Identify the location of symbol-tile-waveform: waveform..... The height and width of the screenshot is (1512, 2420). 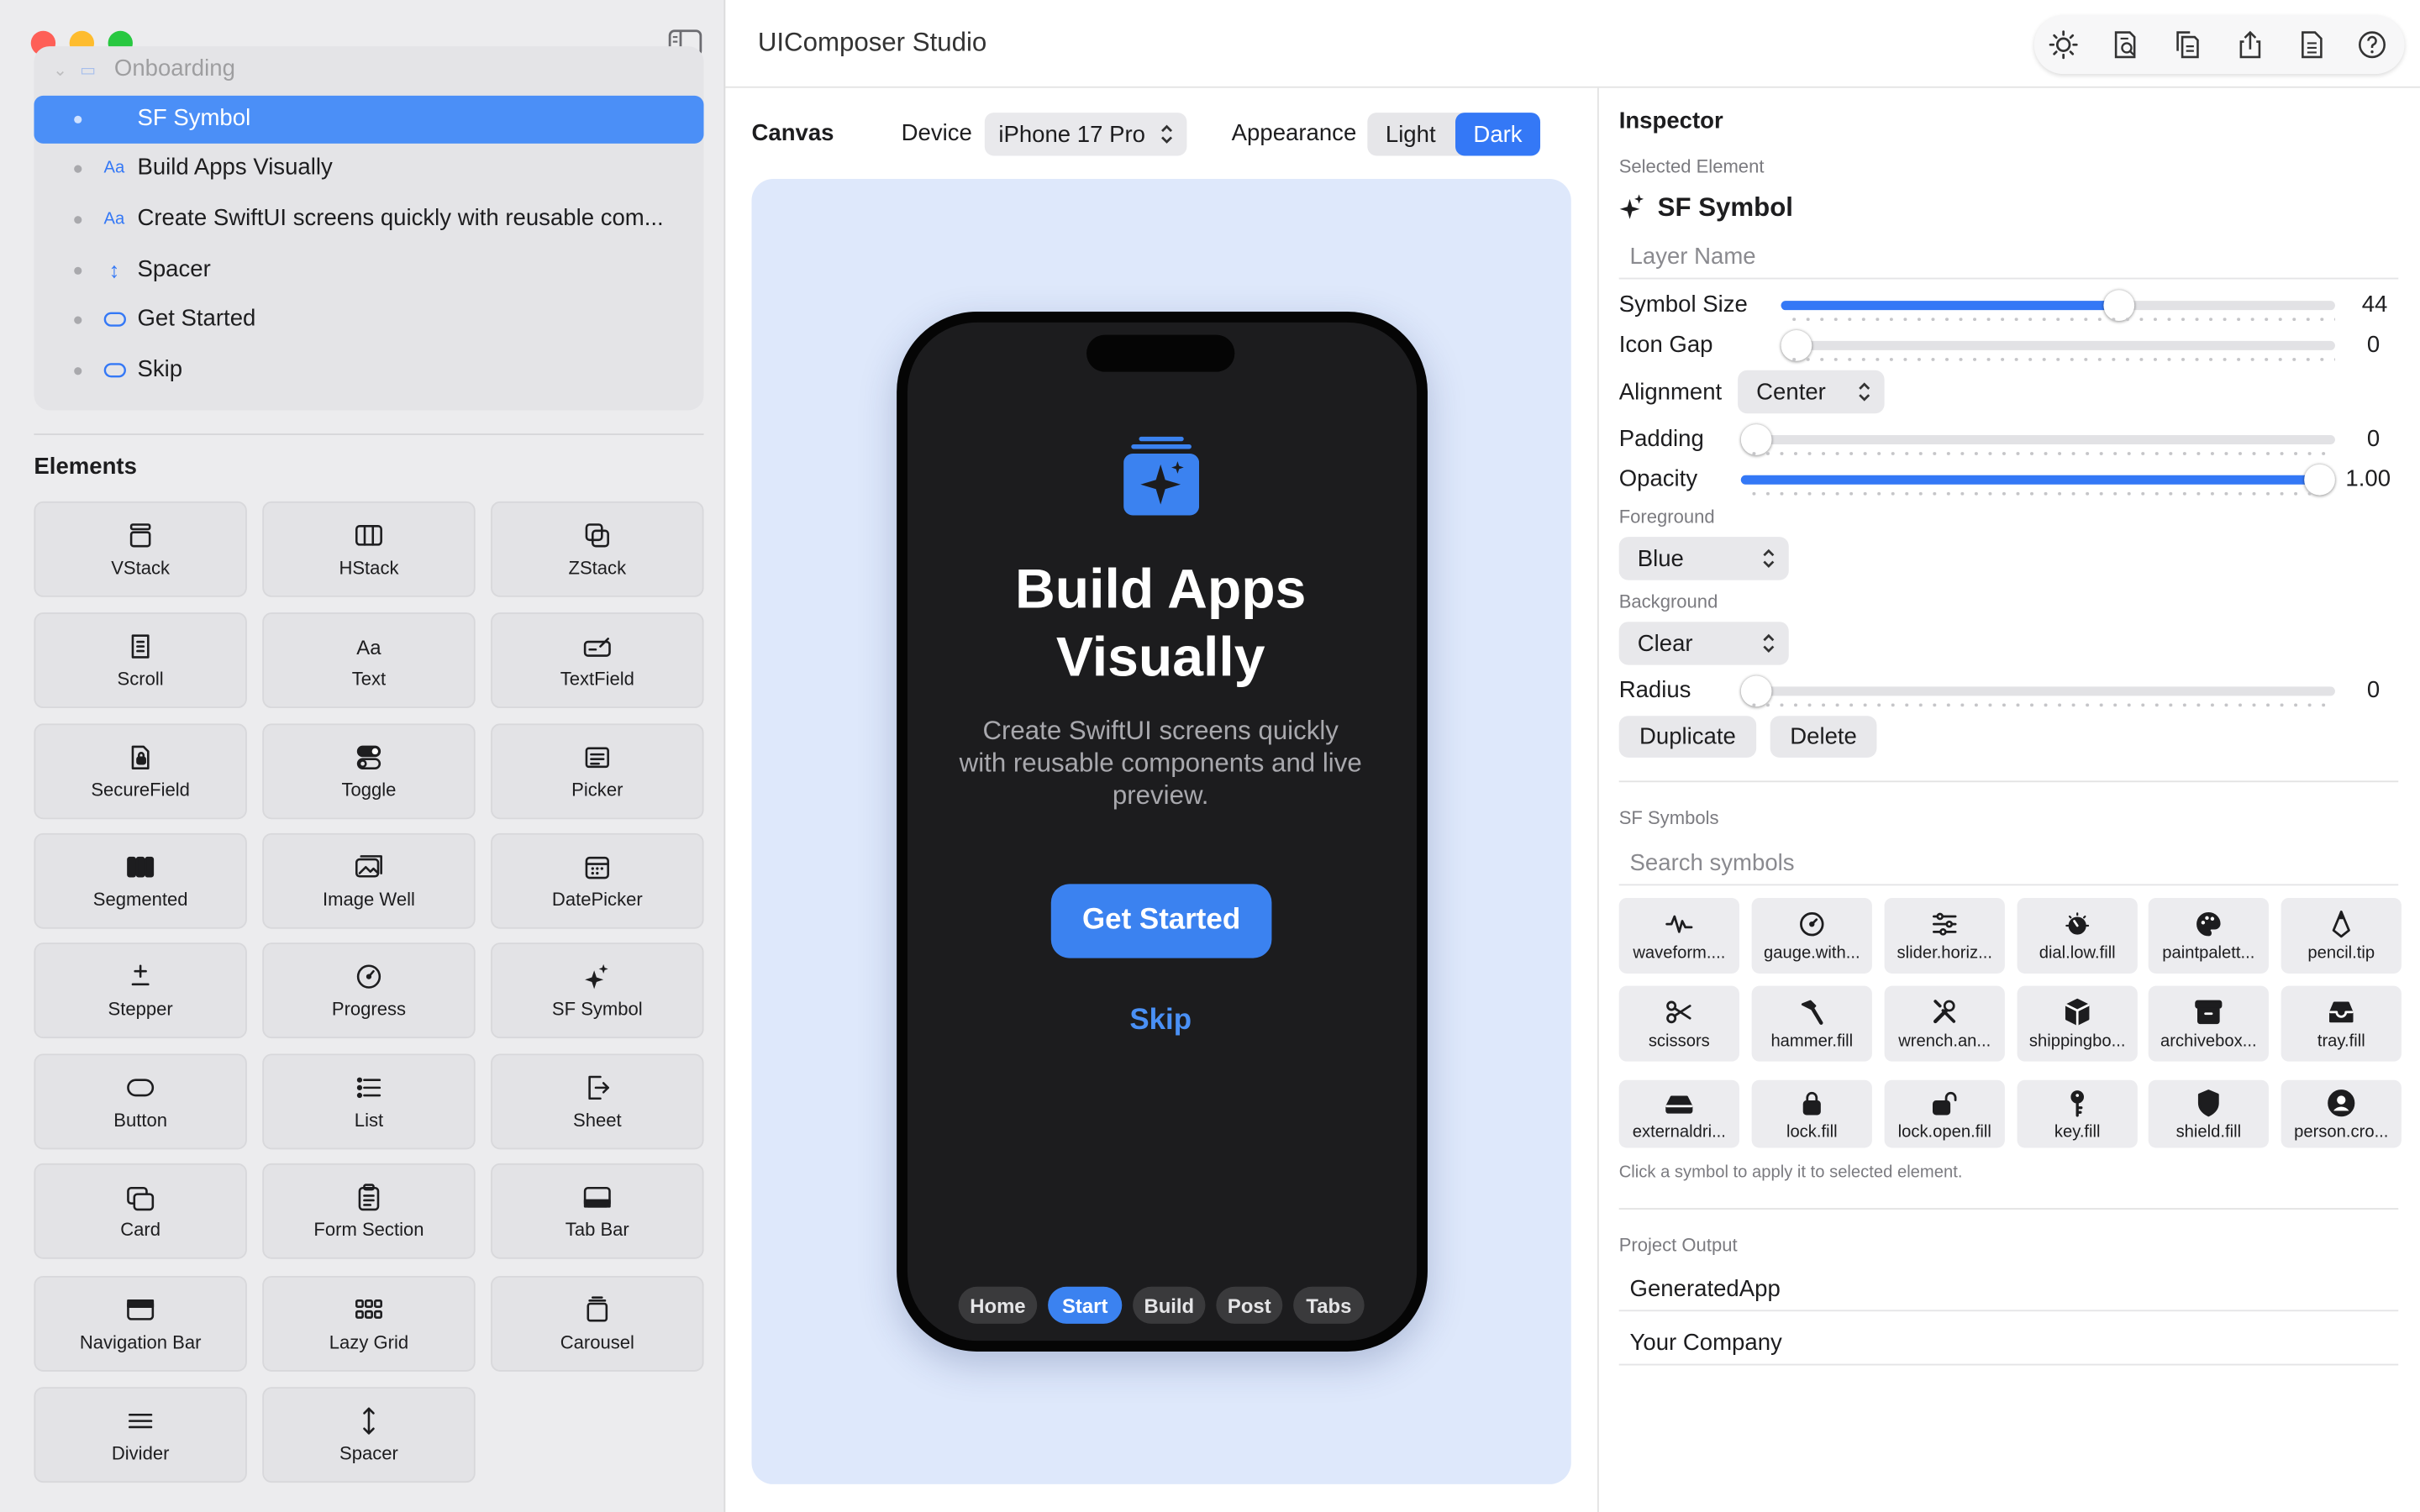
(1679, 935).